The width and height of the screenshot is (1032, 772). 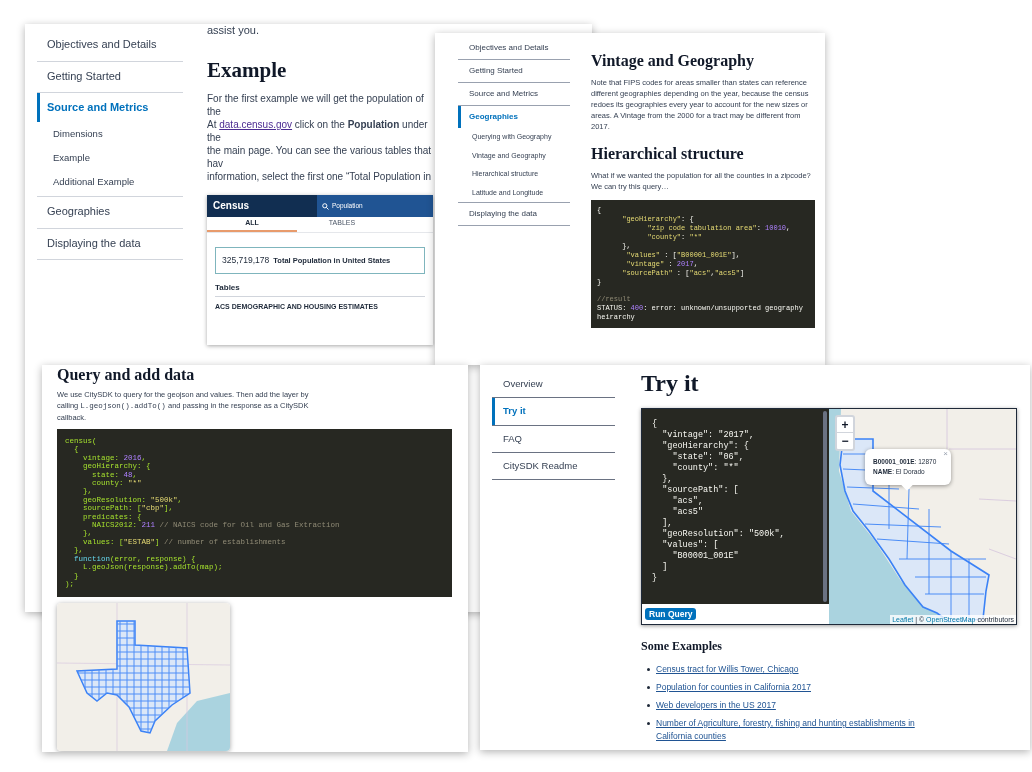 I want to click on section-heading: Vintage and Geography, so click(x=673, y=61).